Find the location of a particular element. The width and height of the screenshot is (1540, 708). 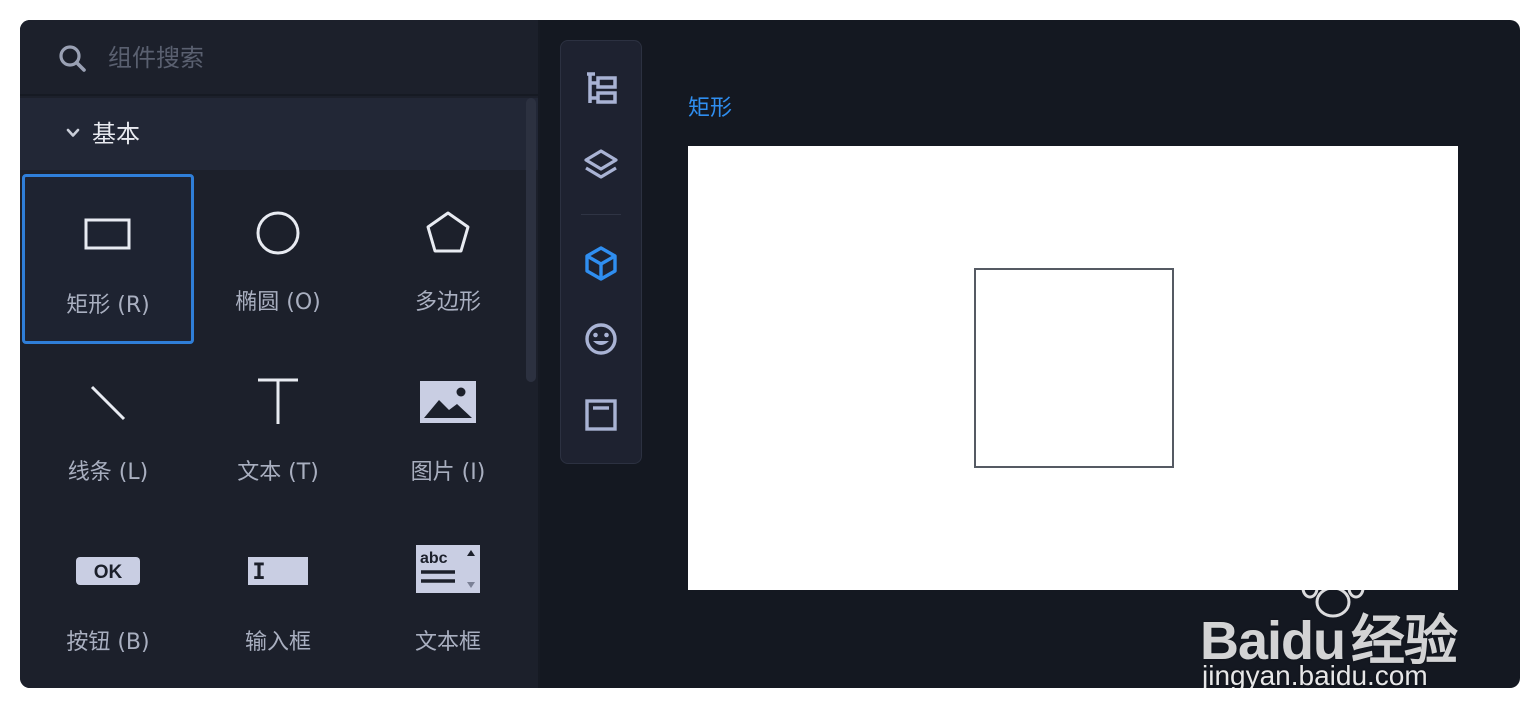

search-icon is located at coordinates (72, 58).